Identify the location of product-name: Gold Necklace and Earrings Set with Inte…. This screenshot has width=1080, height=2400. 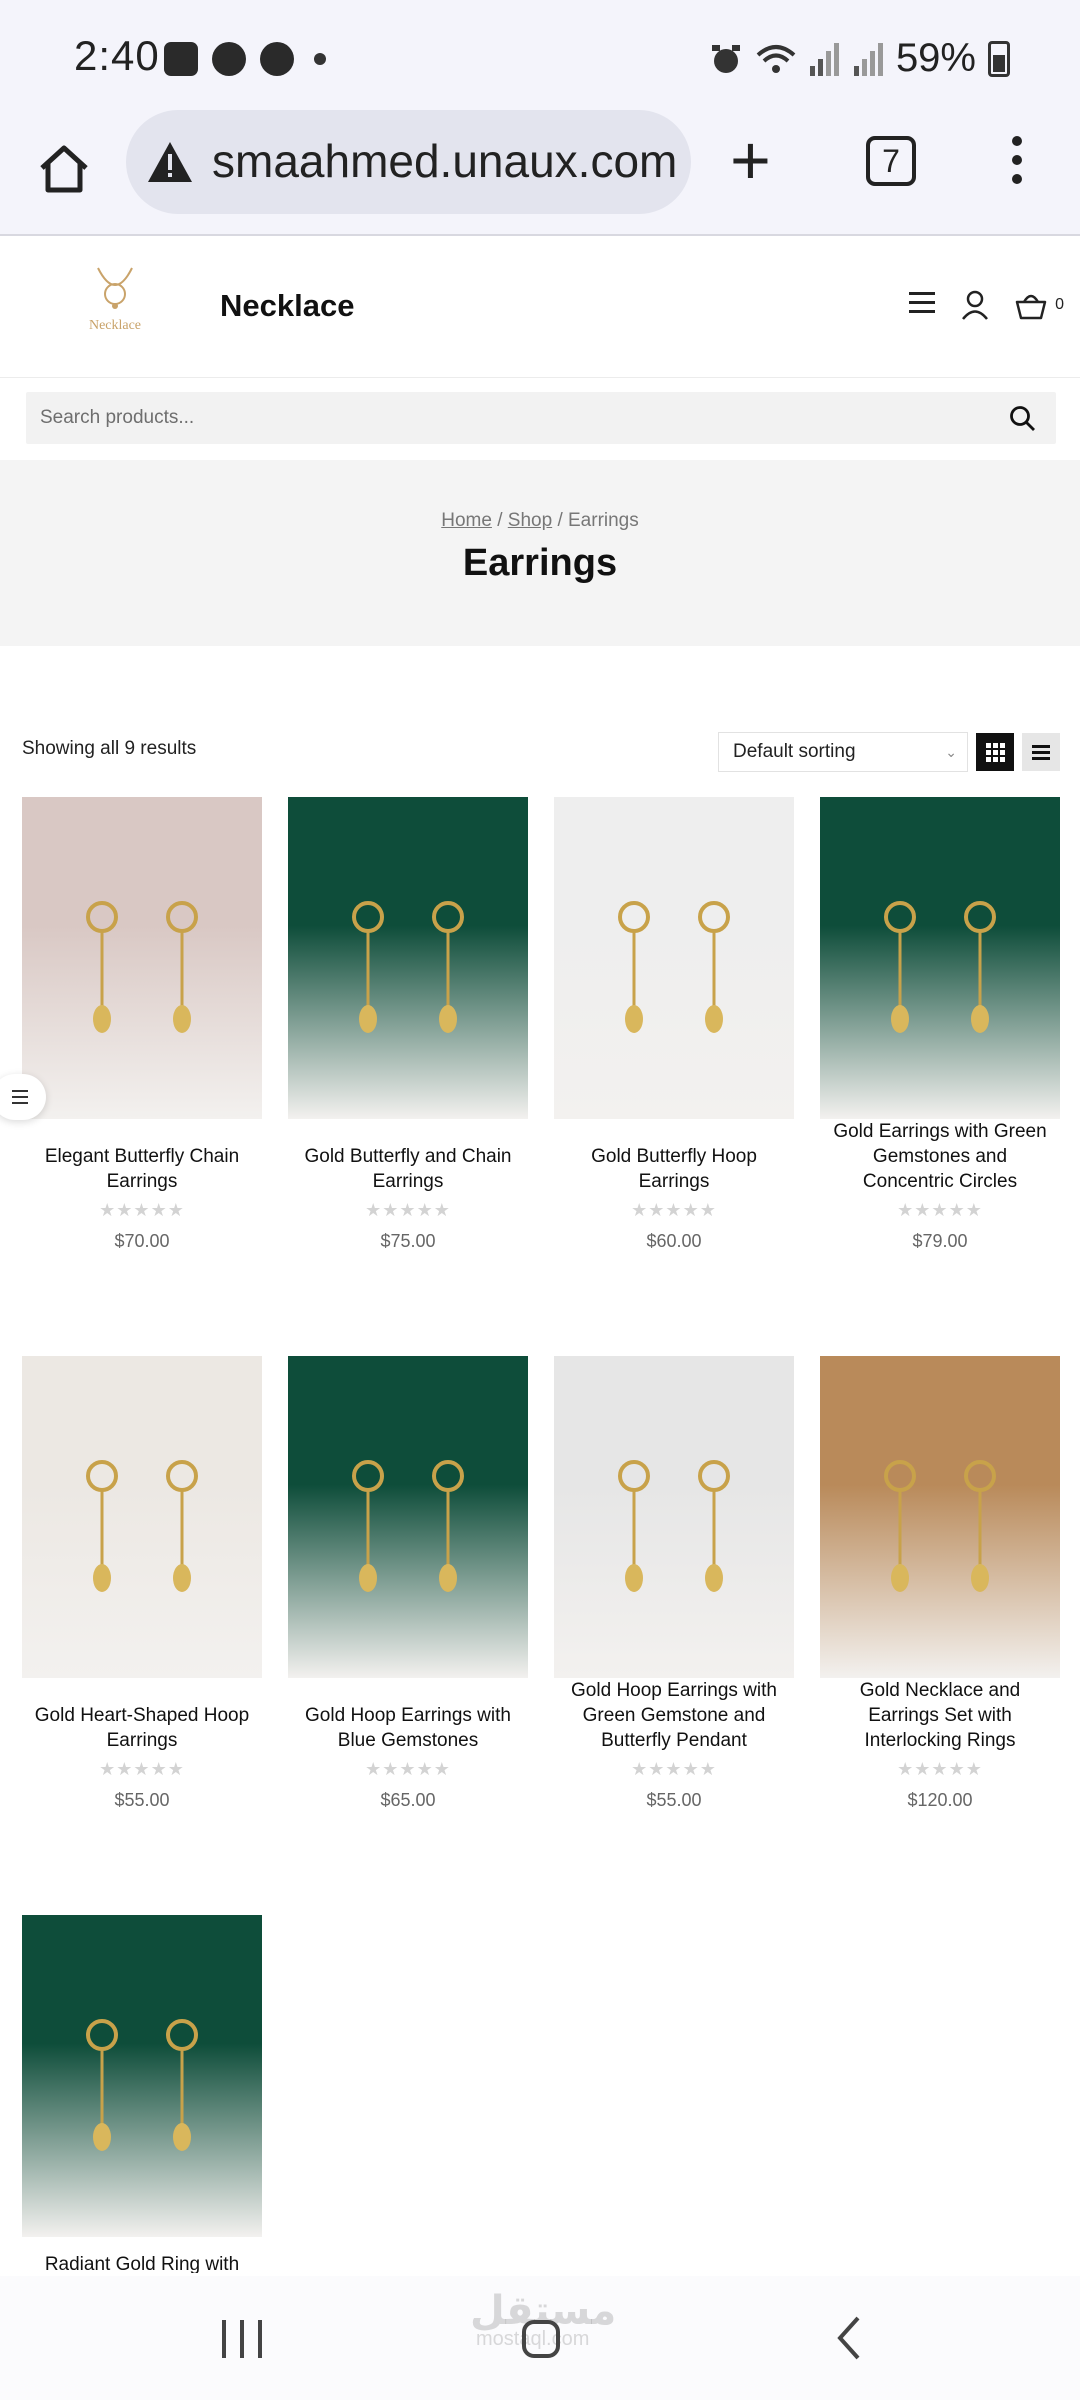
(940, 1715).